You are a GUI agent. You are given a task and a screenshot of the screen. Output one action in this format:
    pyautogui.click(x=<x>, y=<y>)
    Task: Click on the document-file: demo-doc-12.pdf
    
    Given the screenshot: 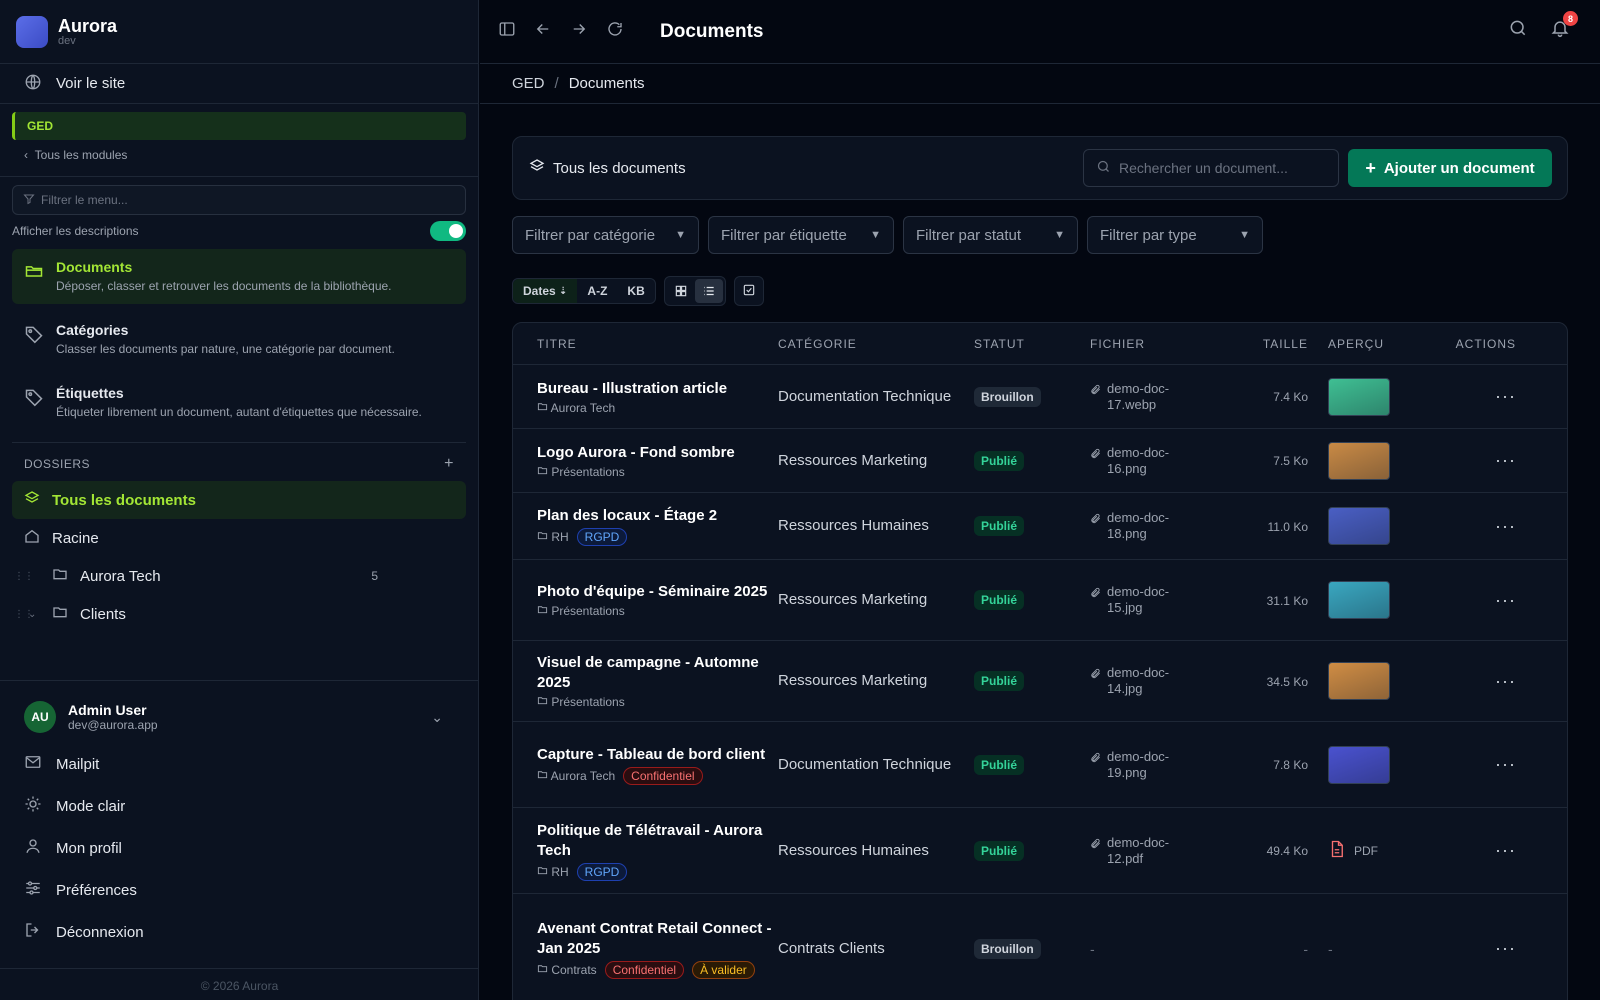 What is the action you would take?
    pyautogui.click(x=1165, y=851)
    